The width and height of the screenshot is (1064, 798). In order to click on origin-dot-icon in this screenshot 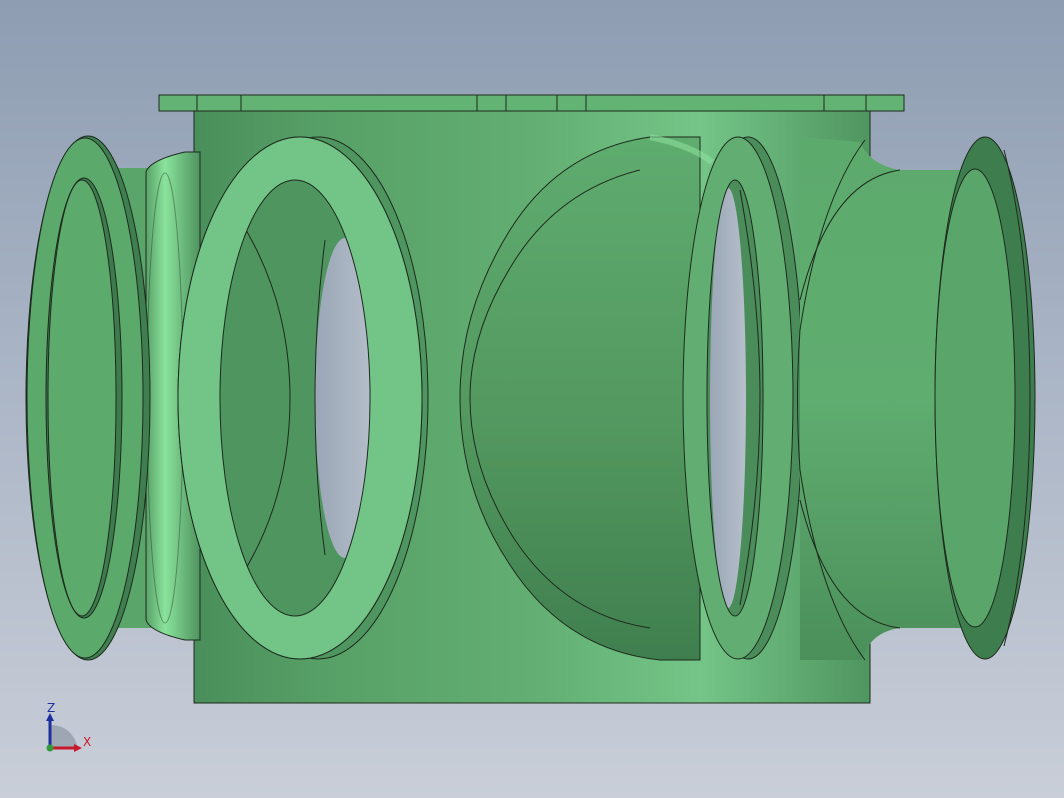, I will do `click(50, 748)`.